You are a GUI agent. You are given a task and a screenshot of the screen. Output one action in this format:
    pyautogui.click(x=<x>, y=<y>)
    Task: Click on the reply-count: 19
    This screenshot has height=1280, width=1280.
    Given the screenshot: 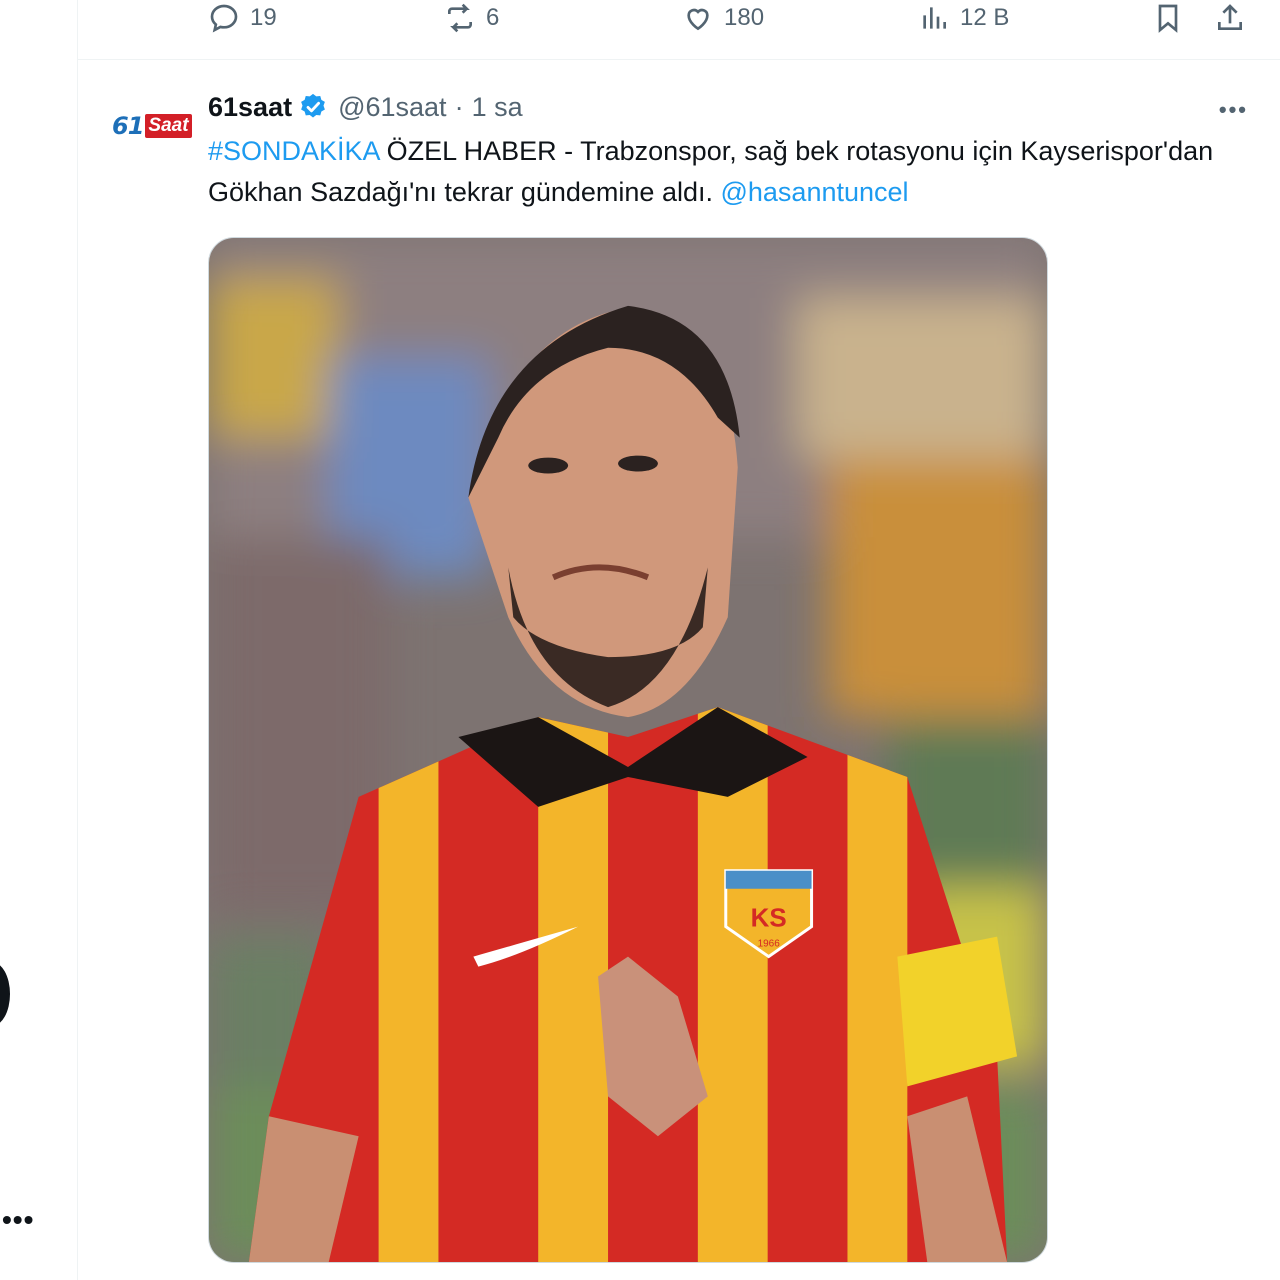 What is the action you would take?
    pyautogui.click(x=263, y=17)
    